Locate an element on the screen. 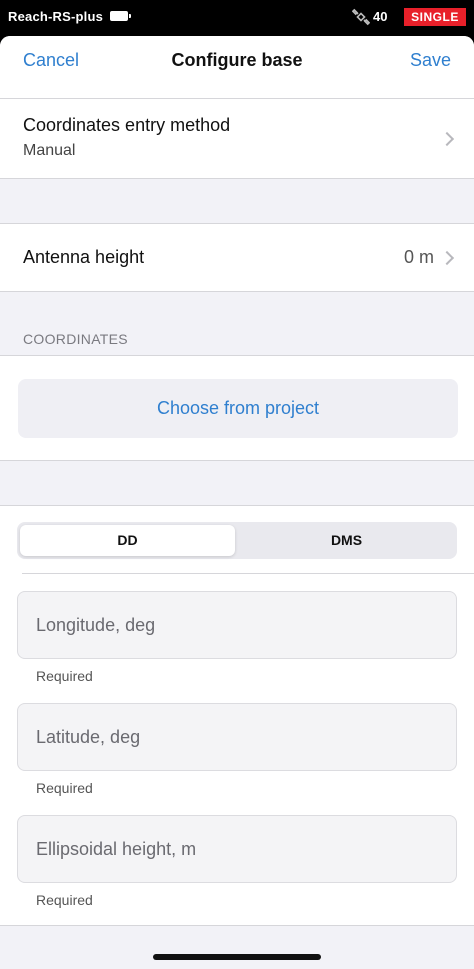 This screenshot has width=474, height=969. satellite-icon is located at coordinates (361, 17).